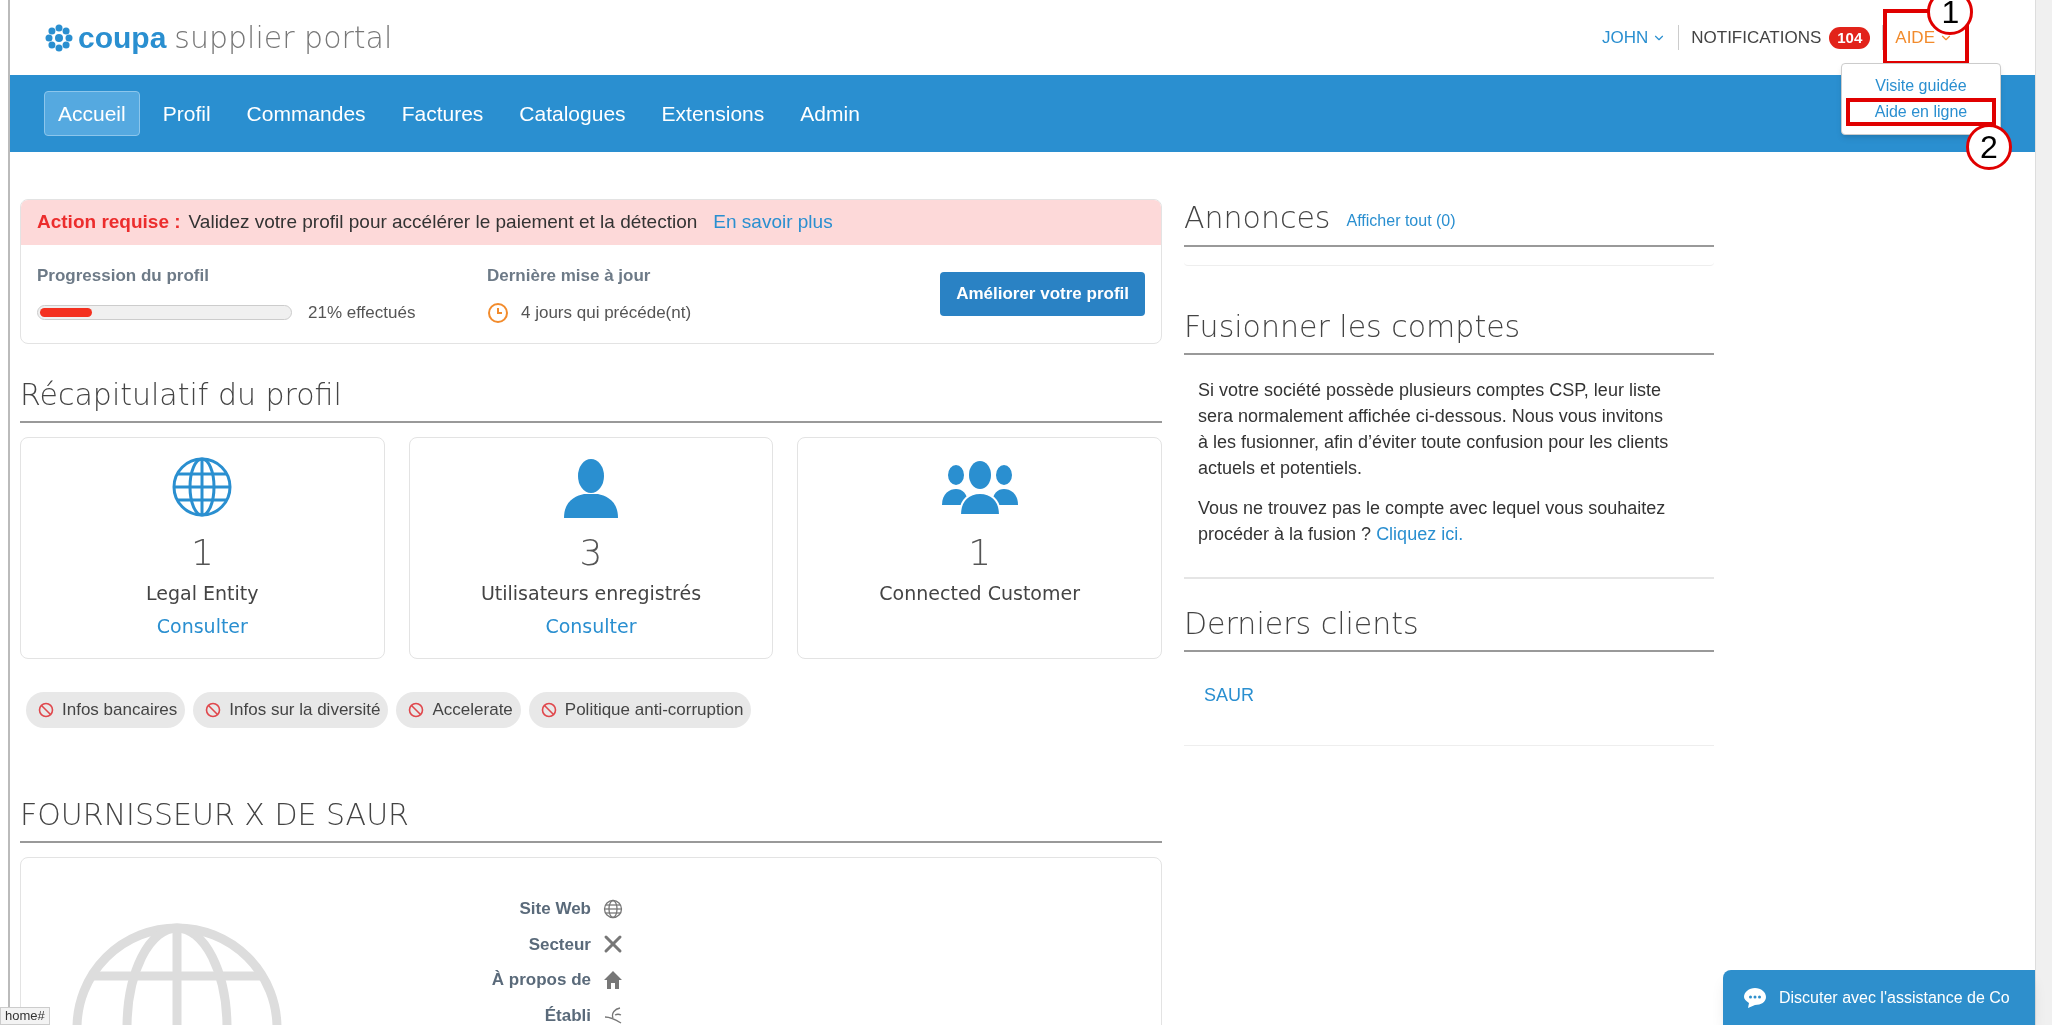 Image resolution: width=2052 pixels, height=1025 pixels. Describe the element at coordinates (591, 817) in the screenshot. I see `section-title: FOURNISSEUR X DE SAUR` at that location.